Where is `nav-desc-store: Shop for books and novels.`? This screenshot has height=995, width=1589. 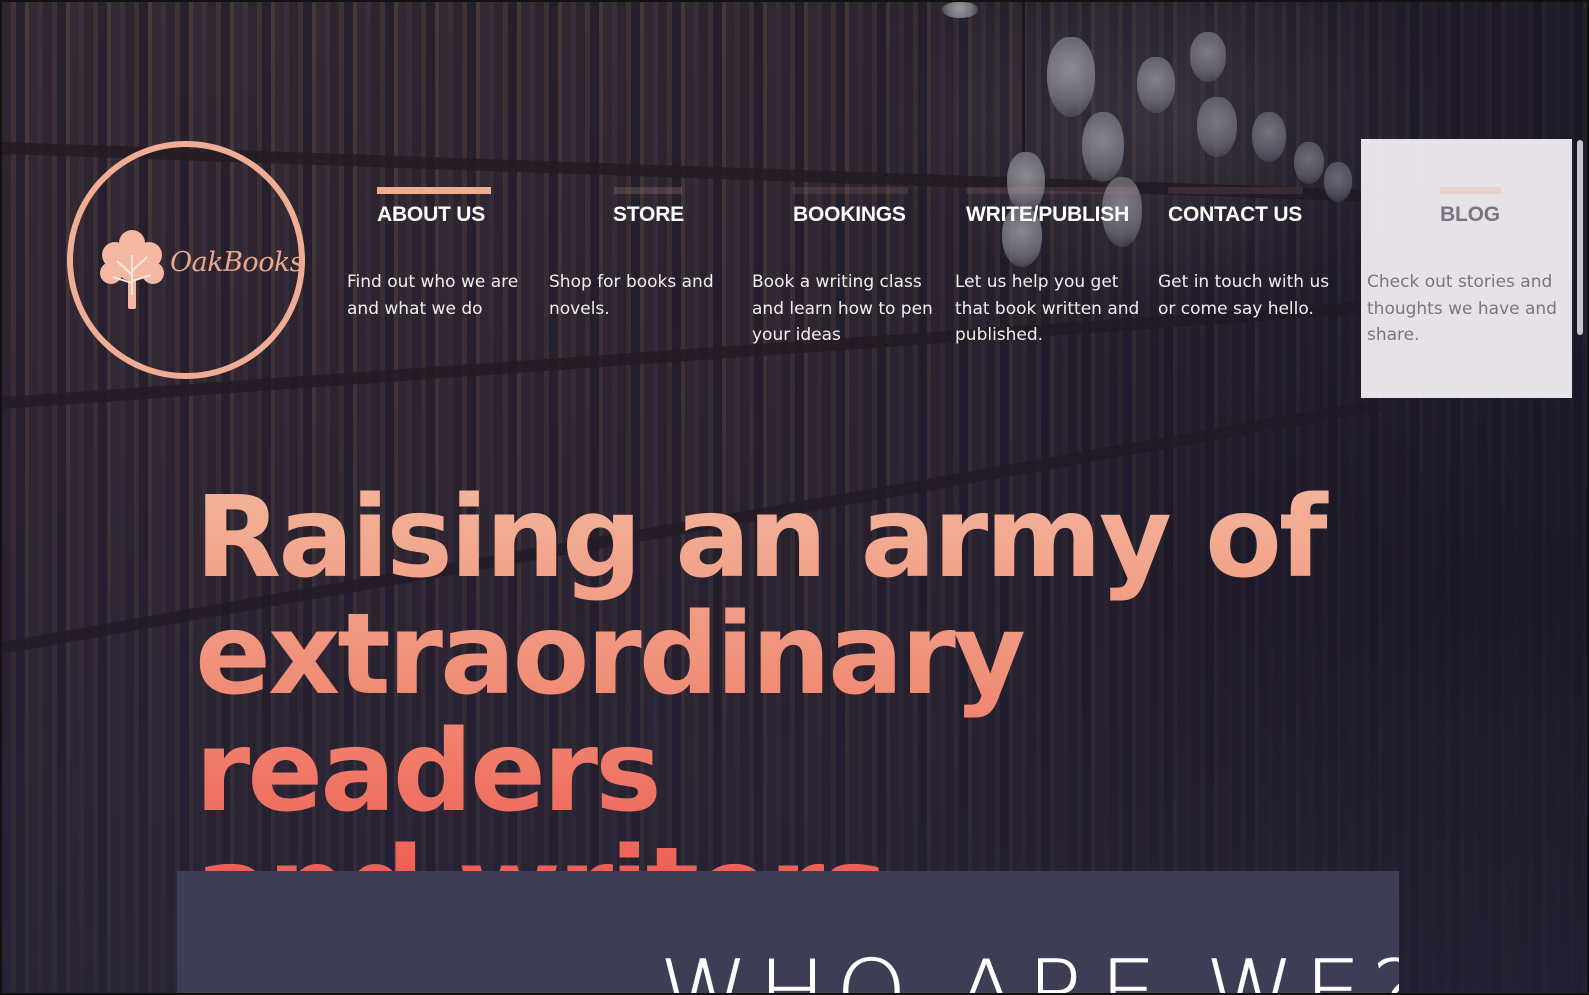
nav-desc-store: Shop for books and novels. is located at coordinates (631, 295).